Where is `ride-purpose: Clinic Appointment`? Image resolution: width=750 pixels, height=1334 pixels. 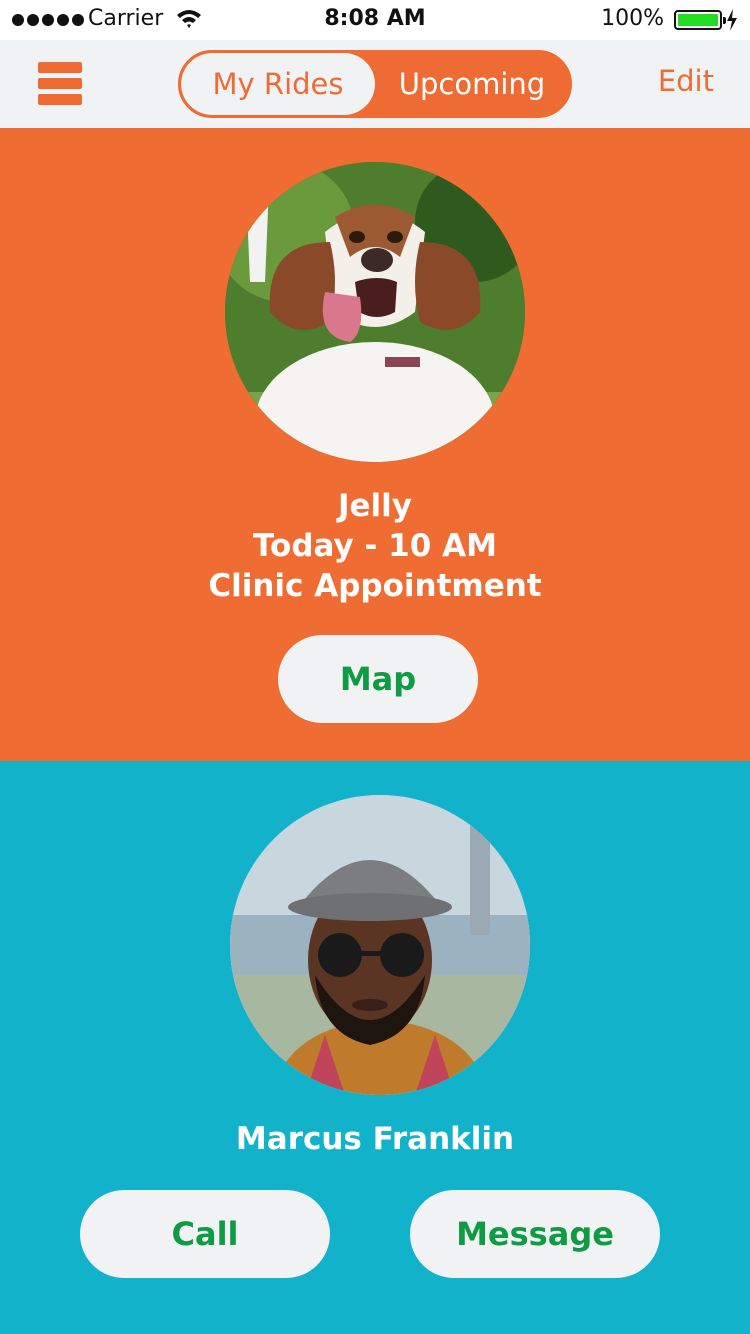
ride-purpose: Clinic Appointment is located at coordinates (375, 586).